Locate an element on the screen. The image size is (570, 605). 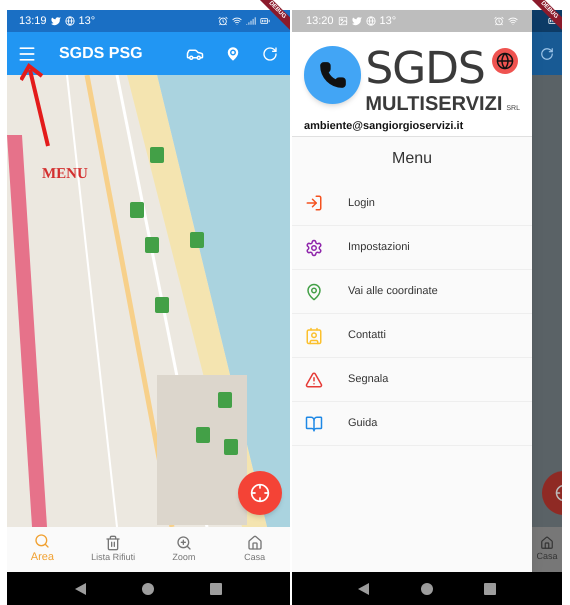
trash-icon is located at coordinates (113, 542).